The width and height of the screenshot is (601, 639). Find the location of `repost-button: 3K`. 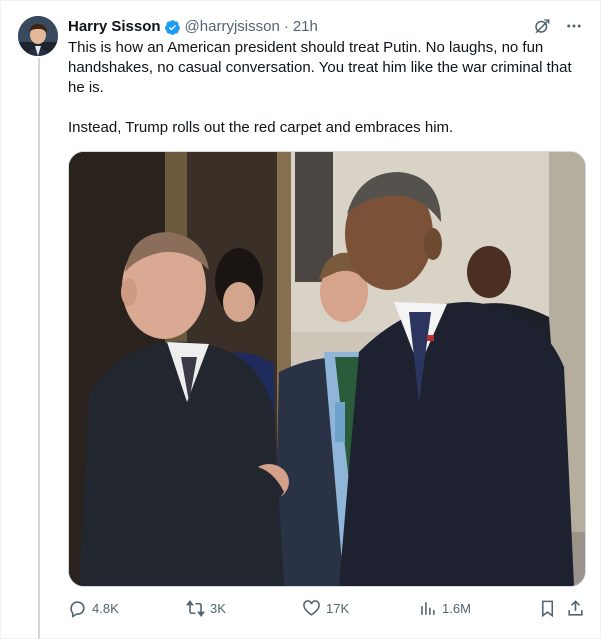

repost-button: 3K is located at coordinates (206, 608).